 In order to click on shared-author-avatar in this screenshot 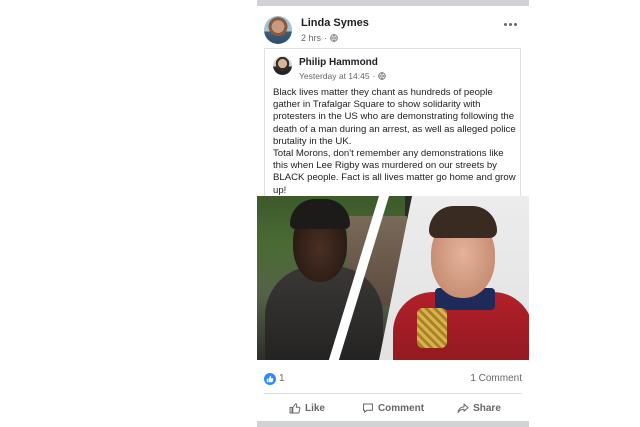, I will do `click(282, 65)`.